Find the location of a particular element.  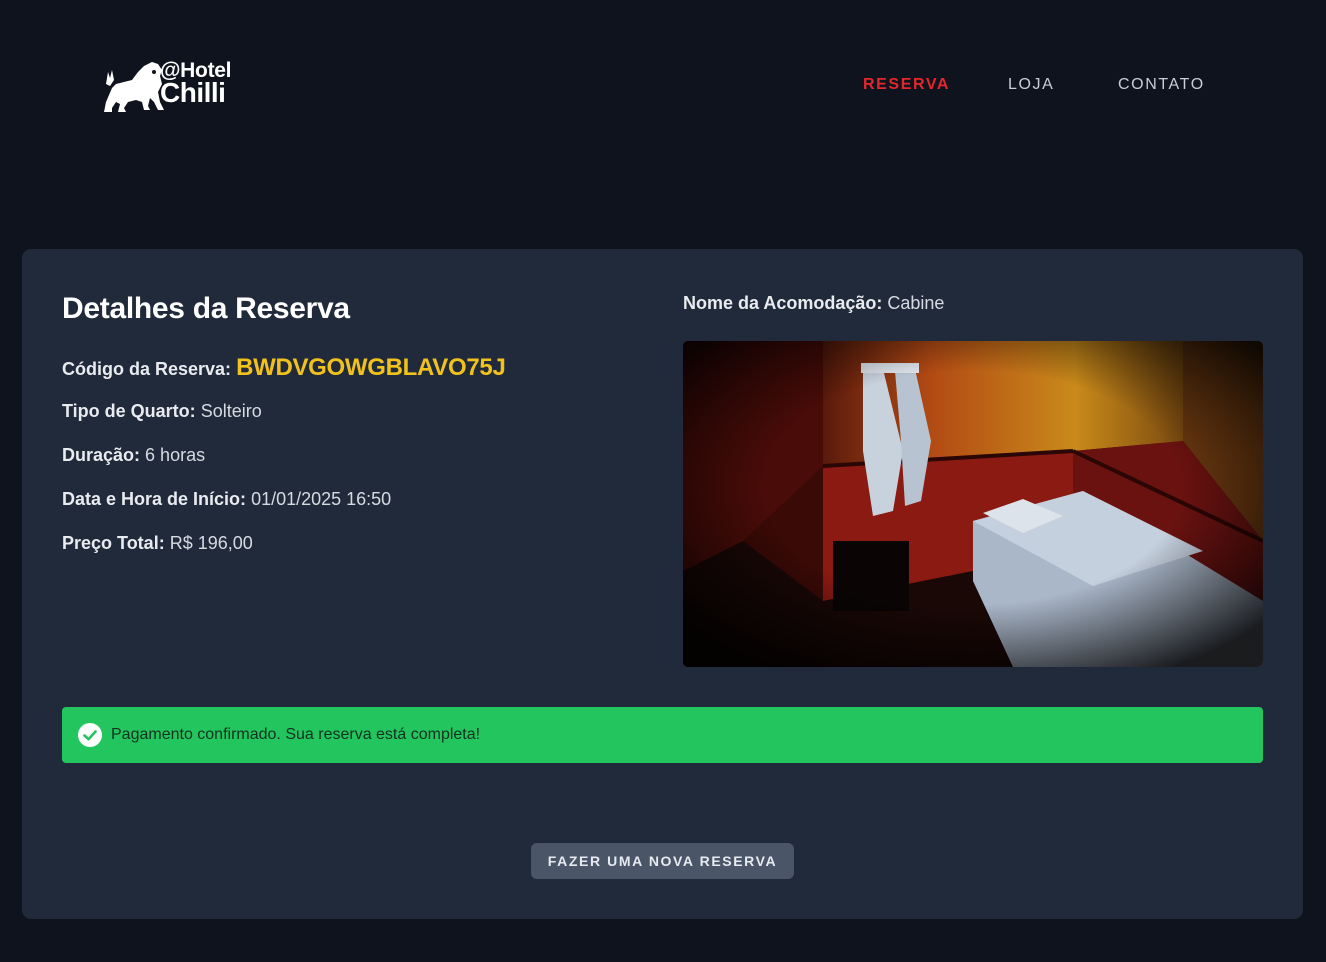

start-datetime-row: Data e Hora de Início: 01/01/2025 16:50 is located at coordinates (226, 499).